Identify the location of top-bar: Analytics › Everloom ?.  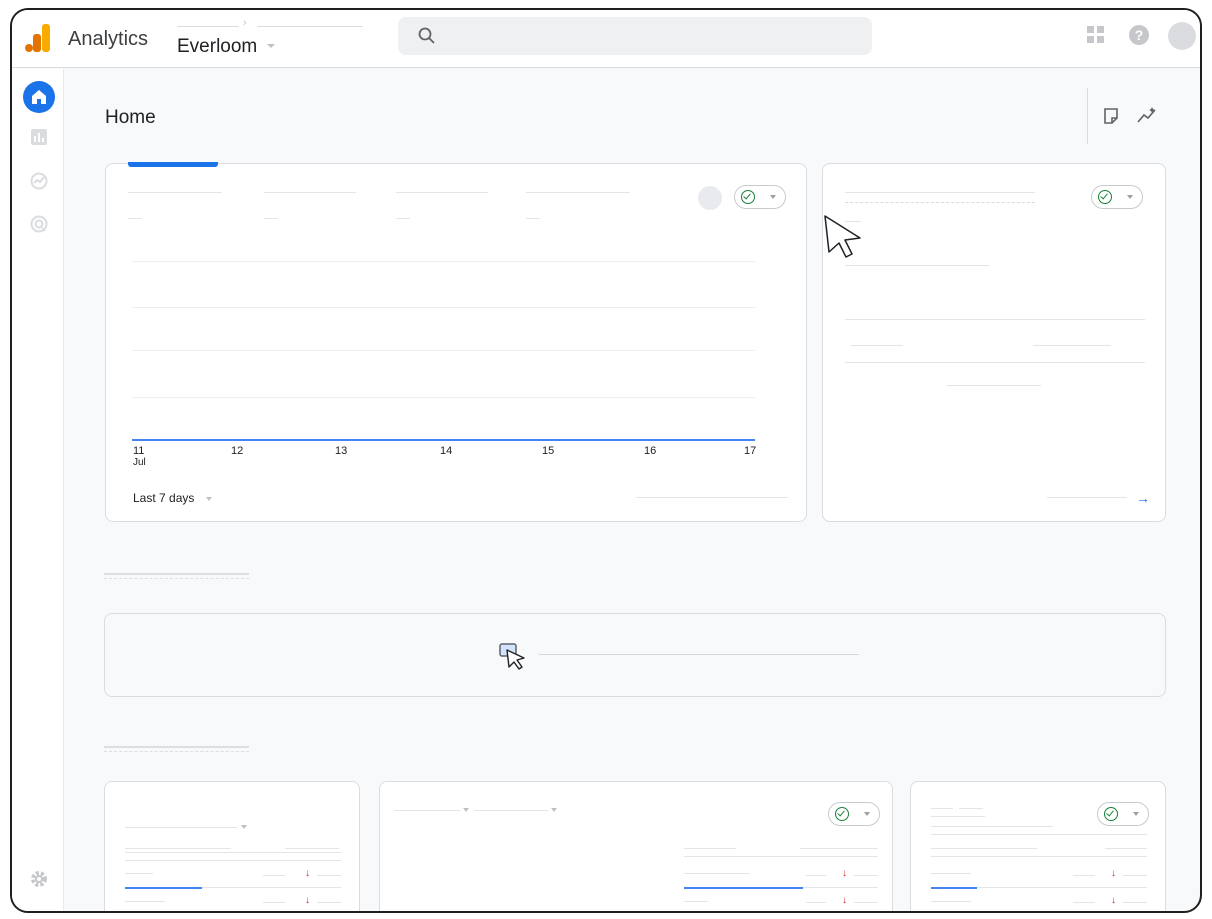
(606, 39).